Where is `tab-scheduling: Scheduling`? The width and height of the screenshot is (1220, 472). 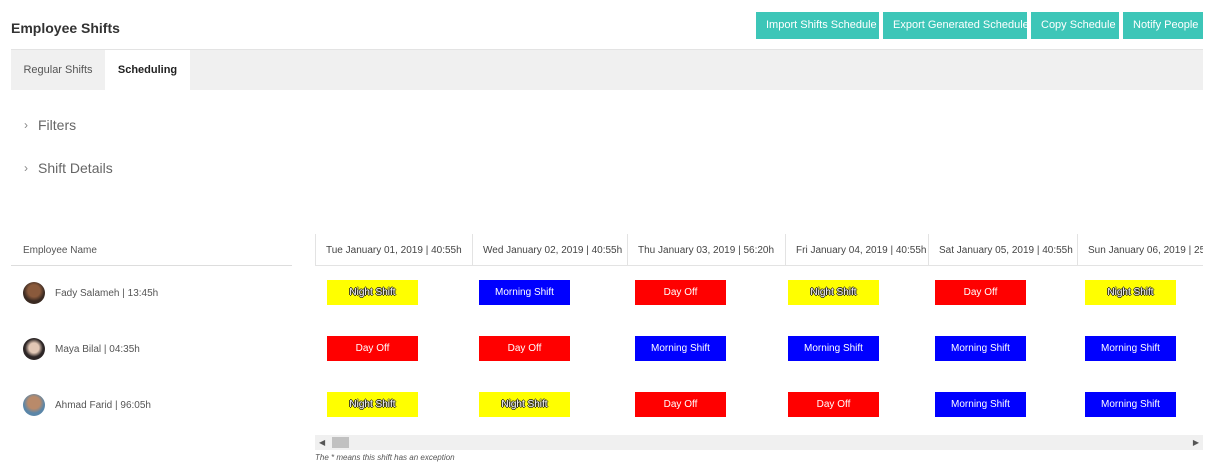 tab-scheduling: Scheduling is located at coordinates (147, 70).